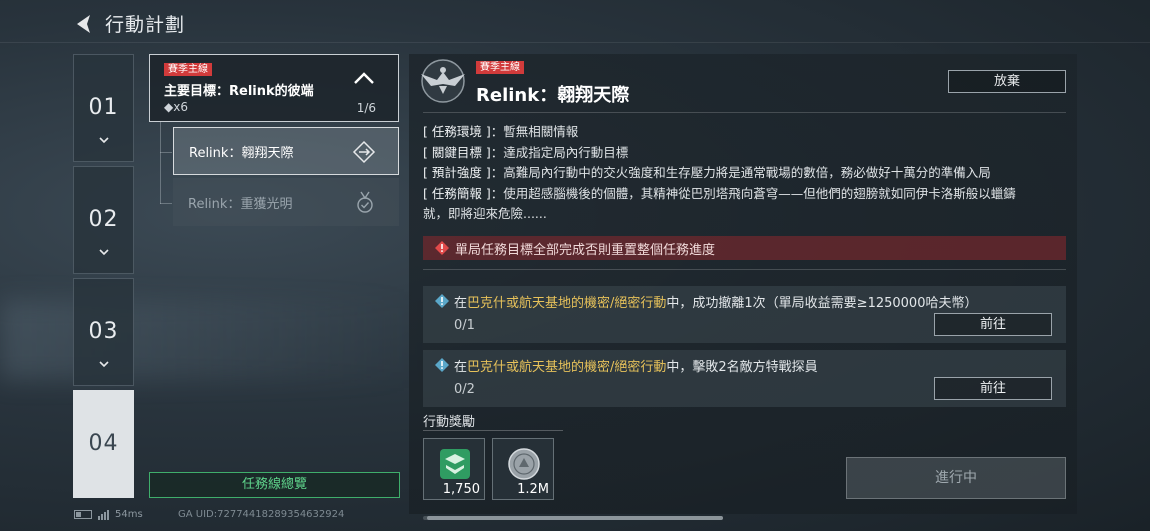  What do you see at coordinates (84, 24) in the screenshot?
I see `back-arrow-icon` at bounding box center [84, 24].